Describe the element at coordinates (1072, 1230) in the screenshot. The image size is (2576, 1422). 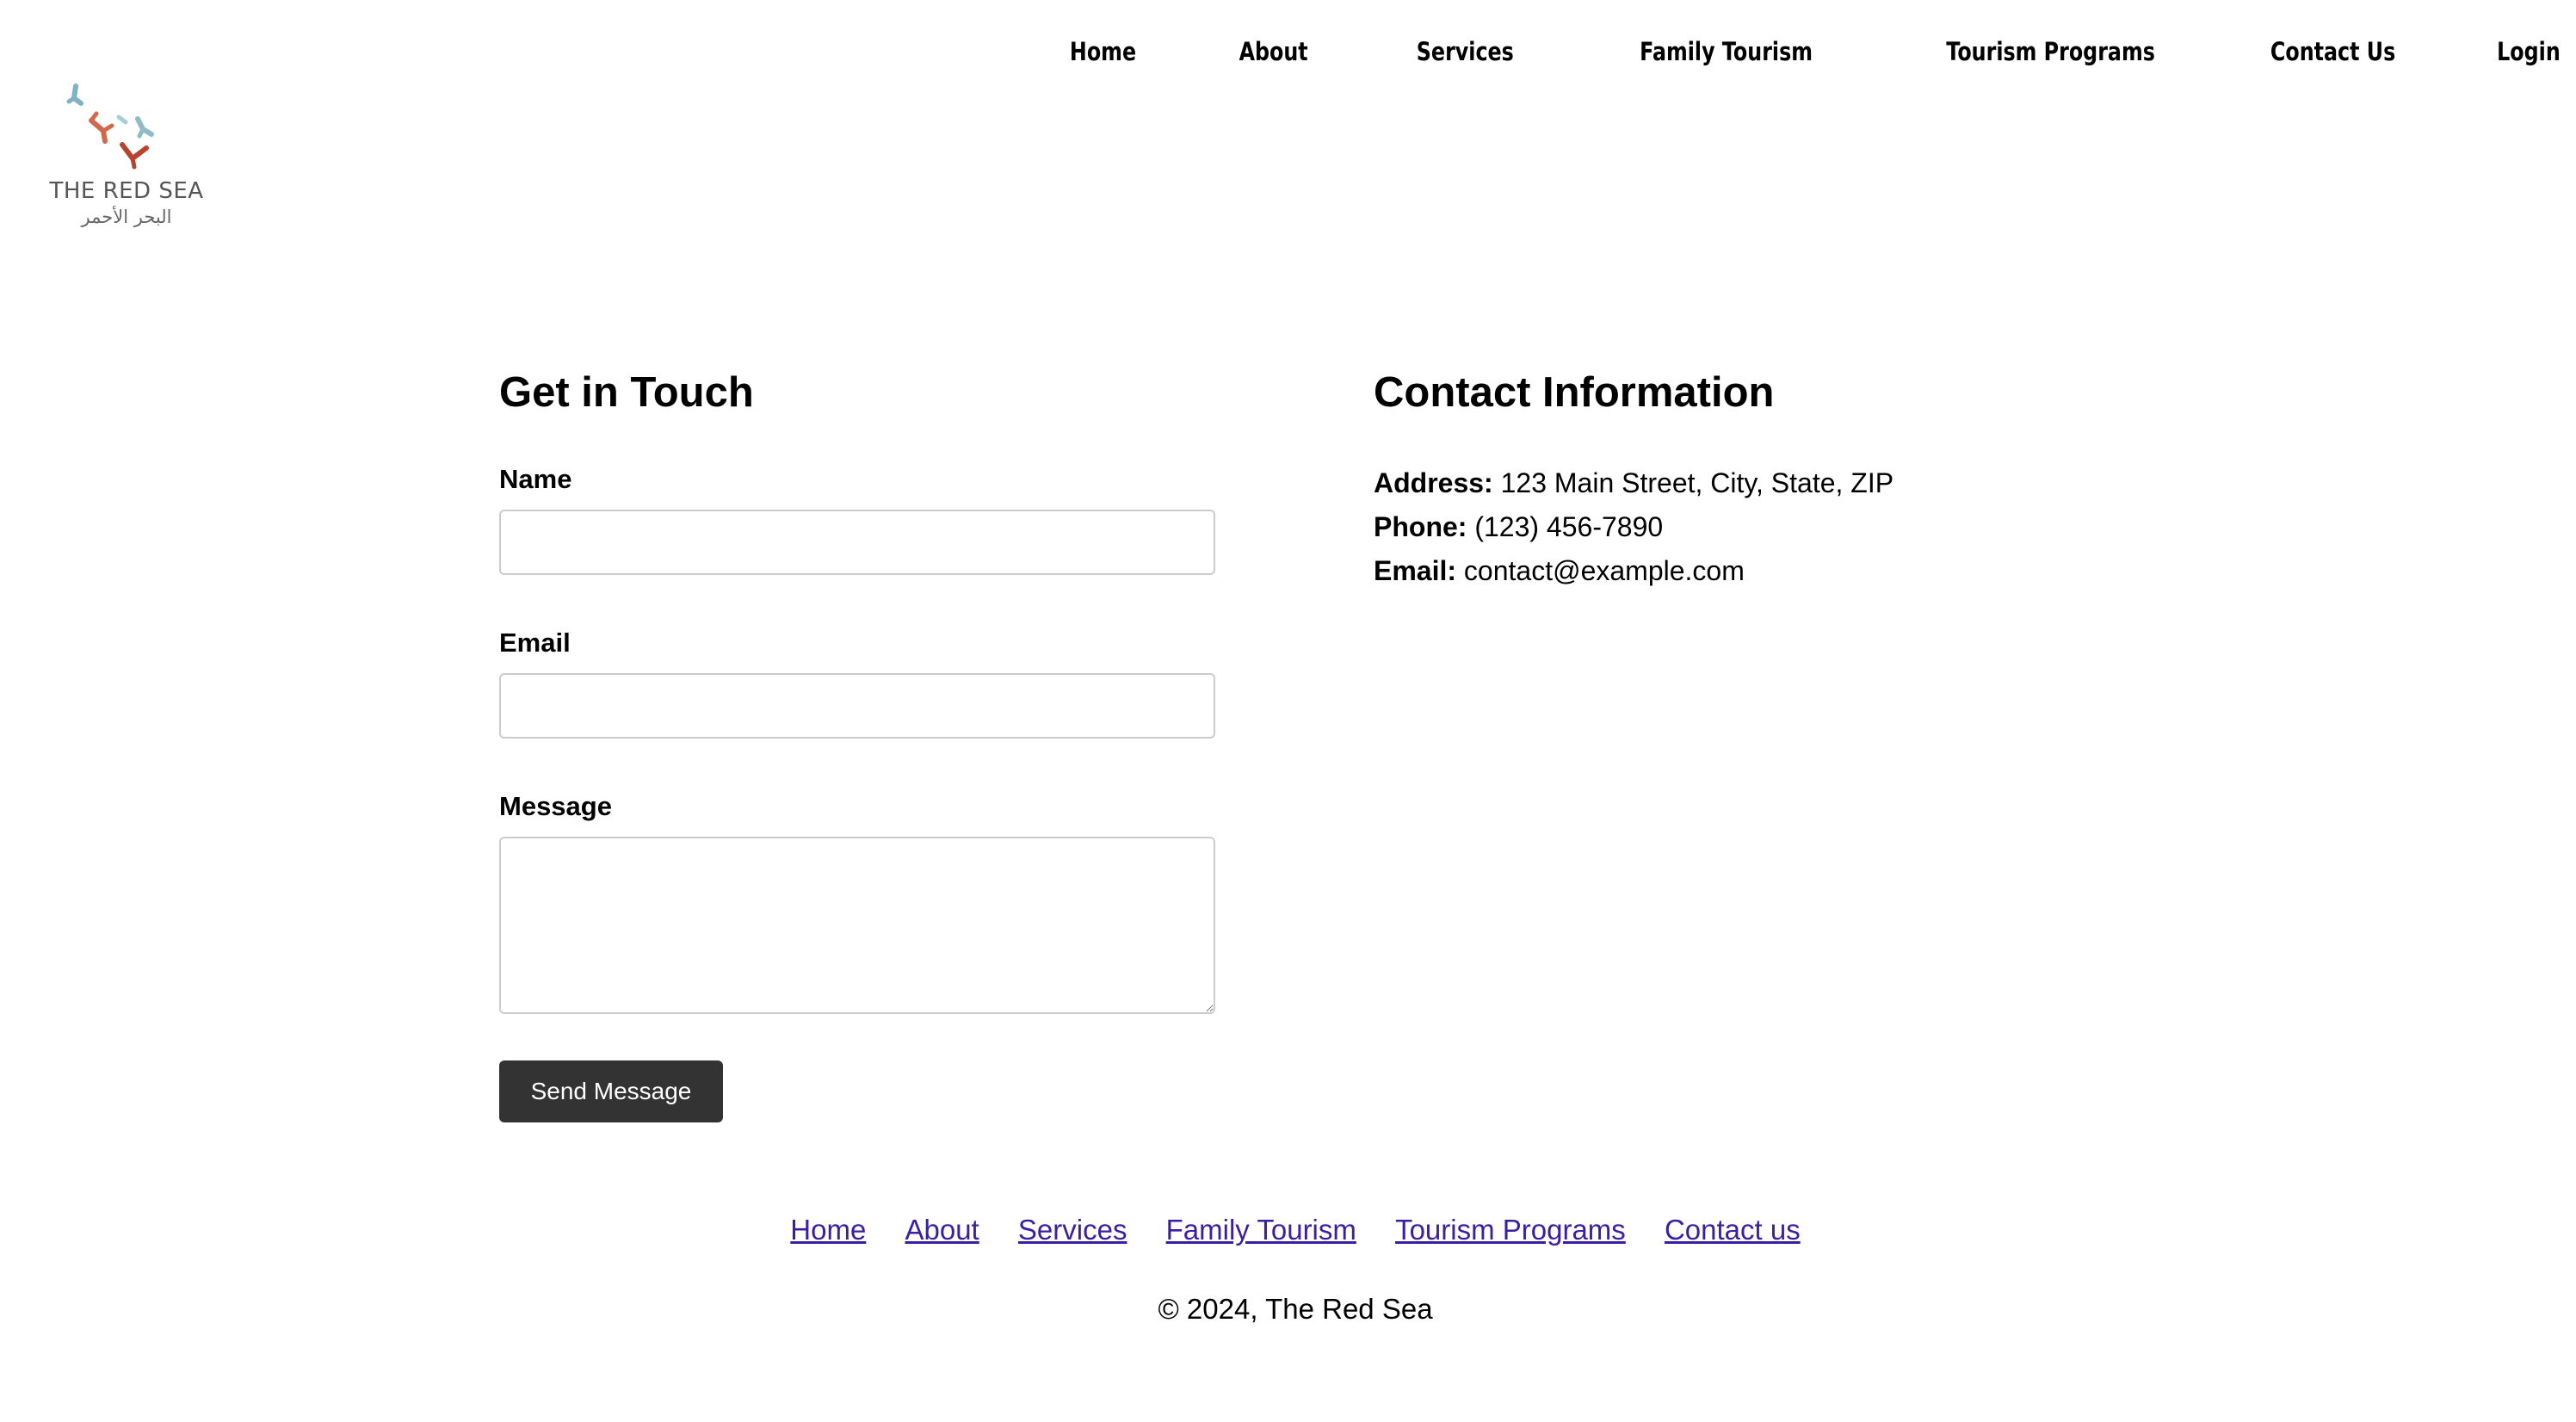
I see `footer-link-services: Services` at that location.